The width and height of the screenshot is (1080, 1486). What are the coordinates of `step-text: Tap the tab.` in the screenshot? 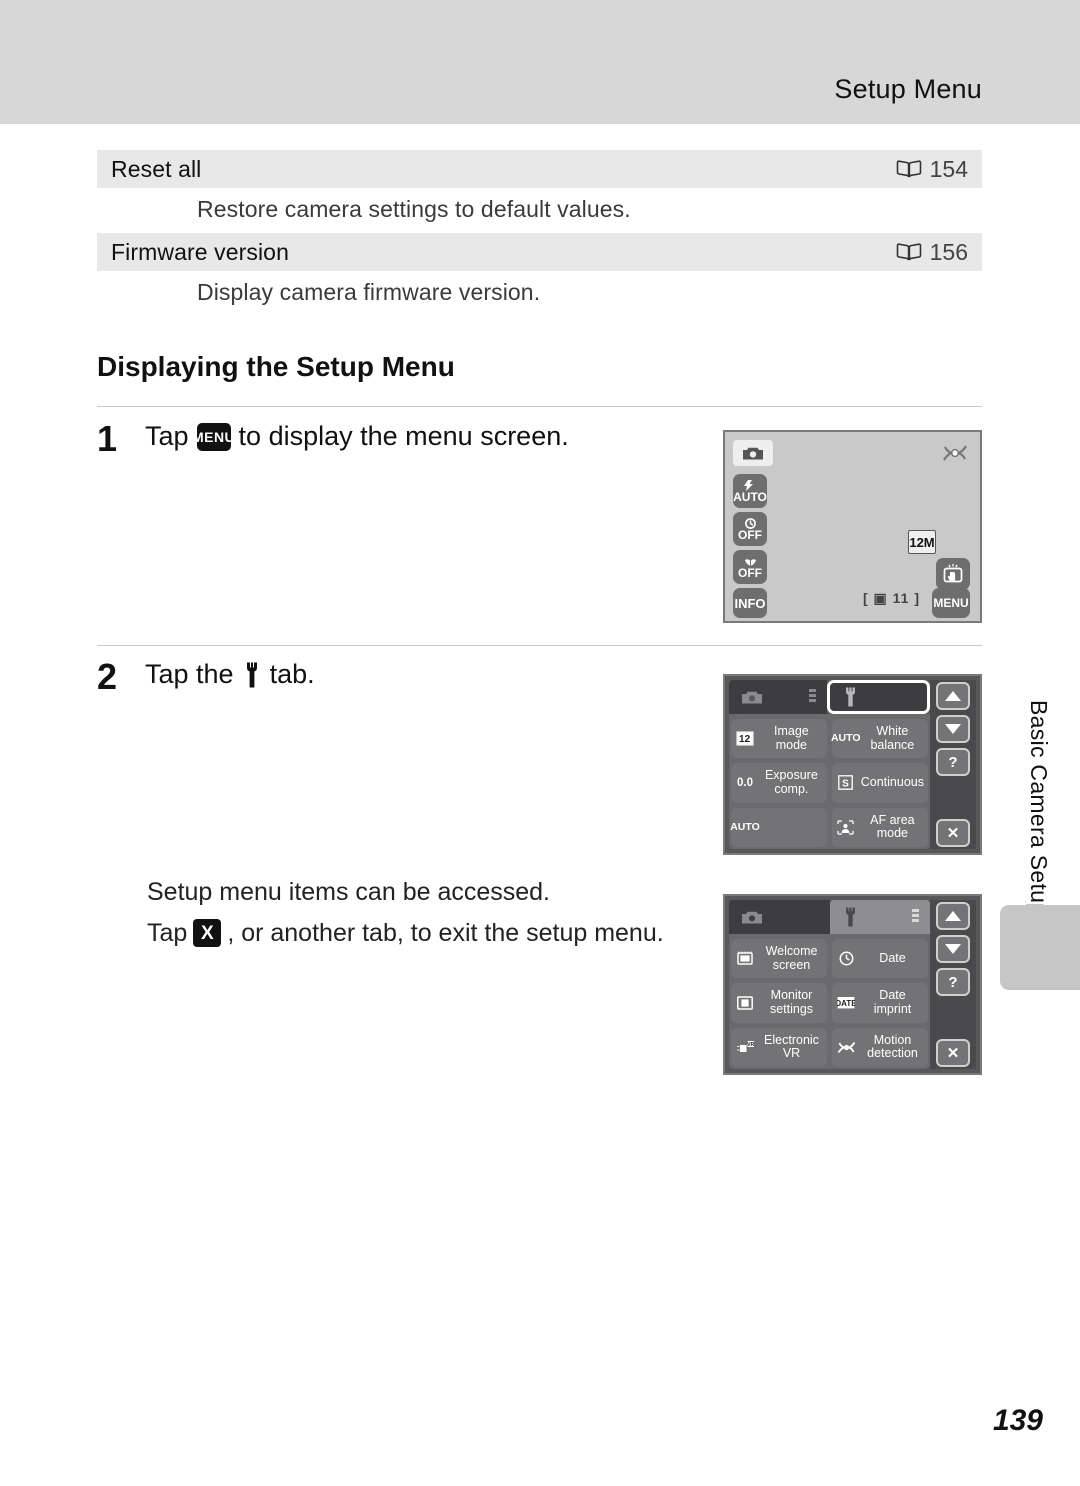 It's located at (230, 675).